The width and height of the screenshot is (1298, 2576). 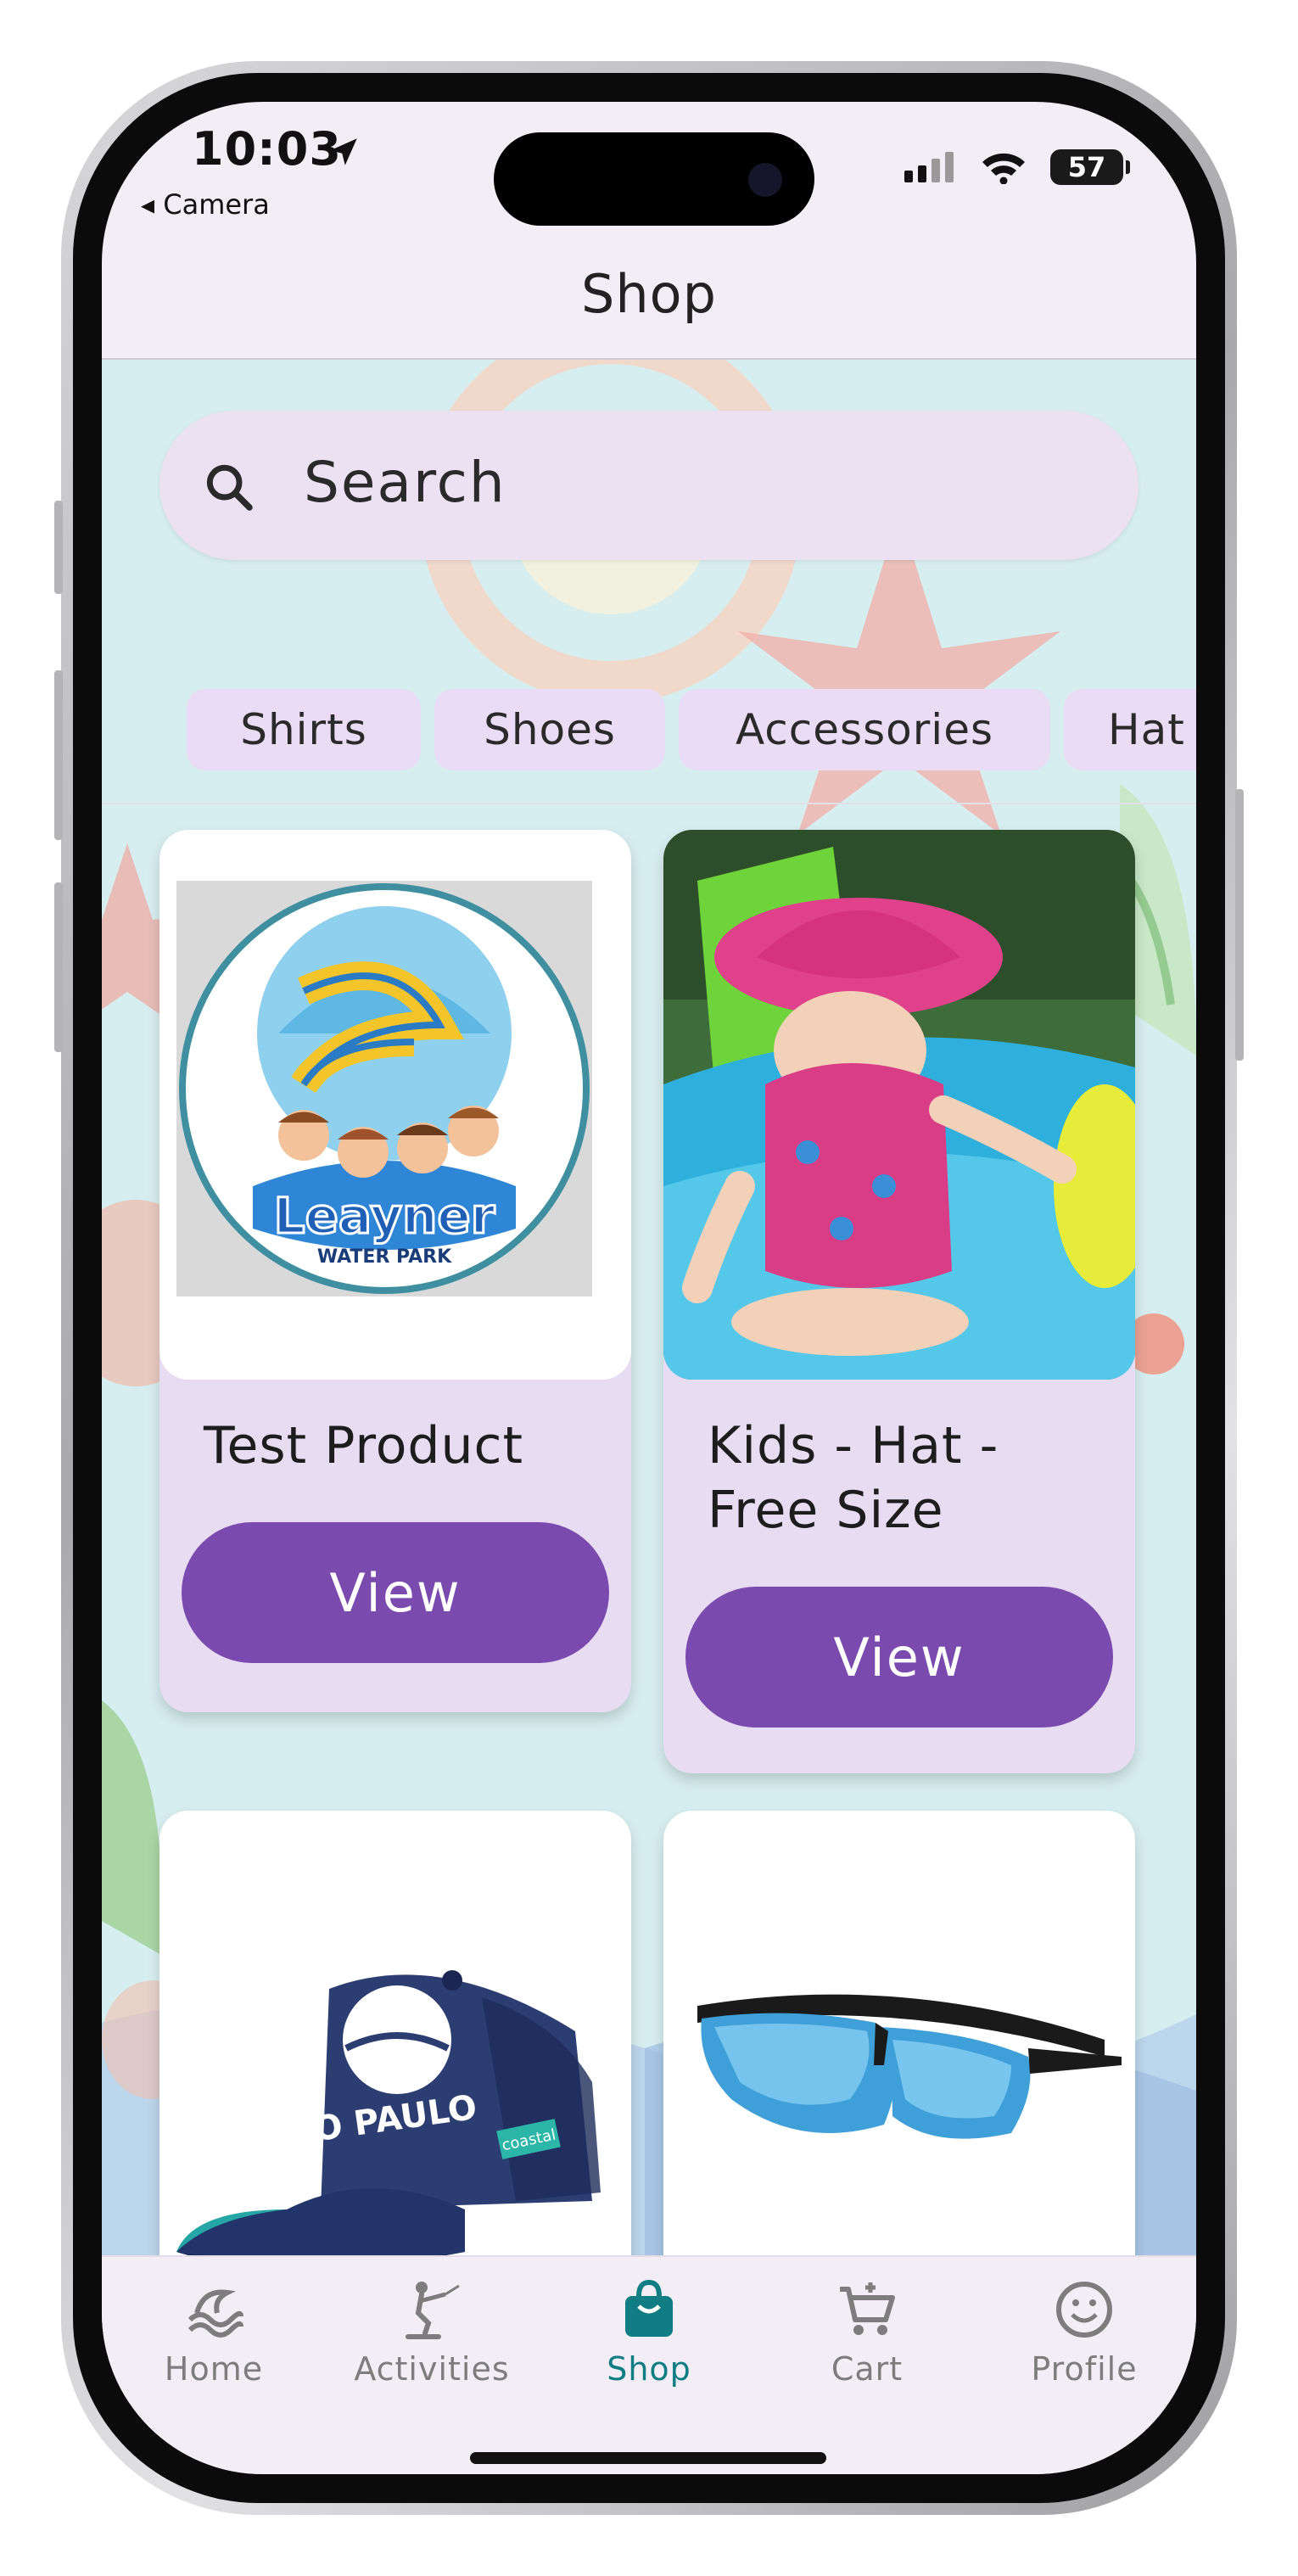 I want to click on home-indicator, so click(x=648, y=2458).